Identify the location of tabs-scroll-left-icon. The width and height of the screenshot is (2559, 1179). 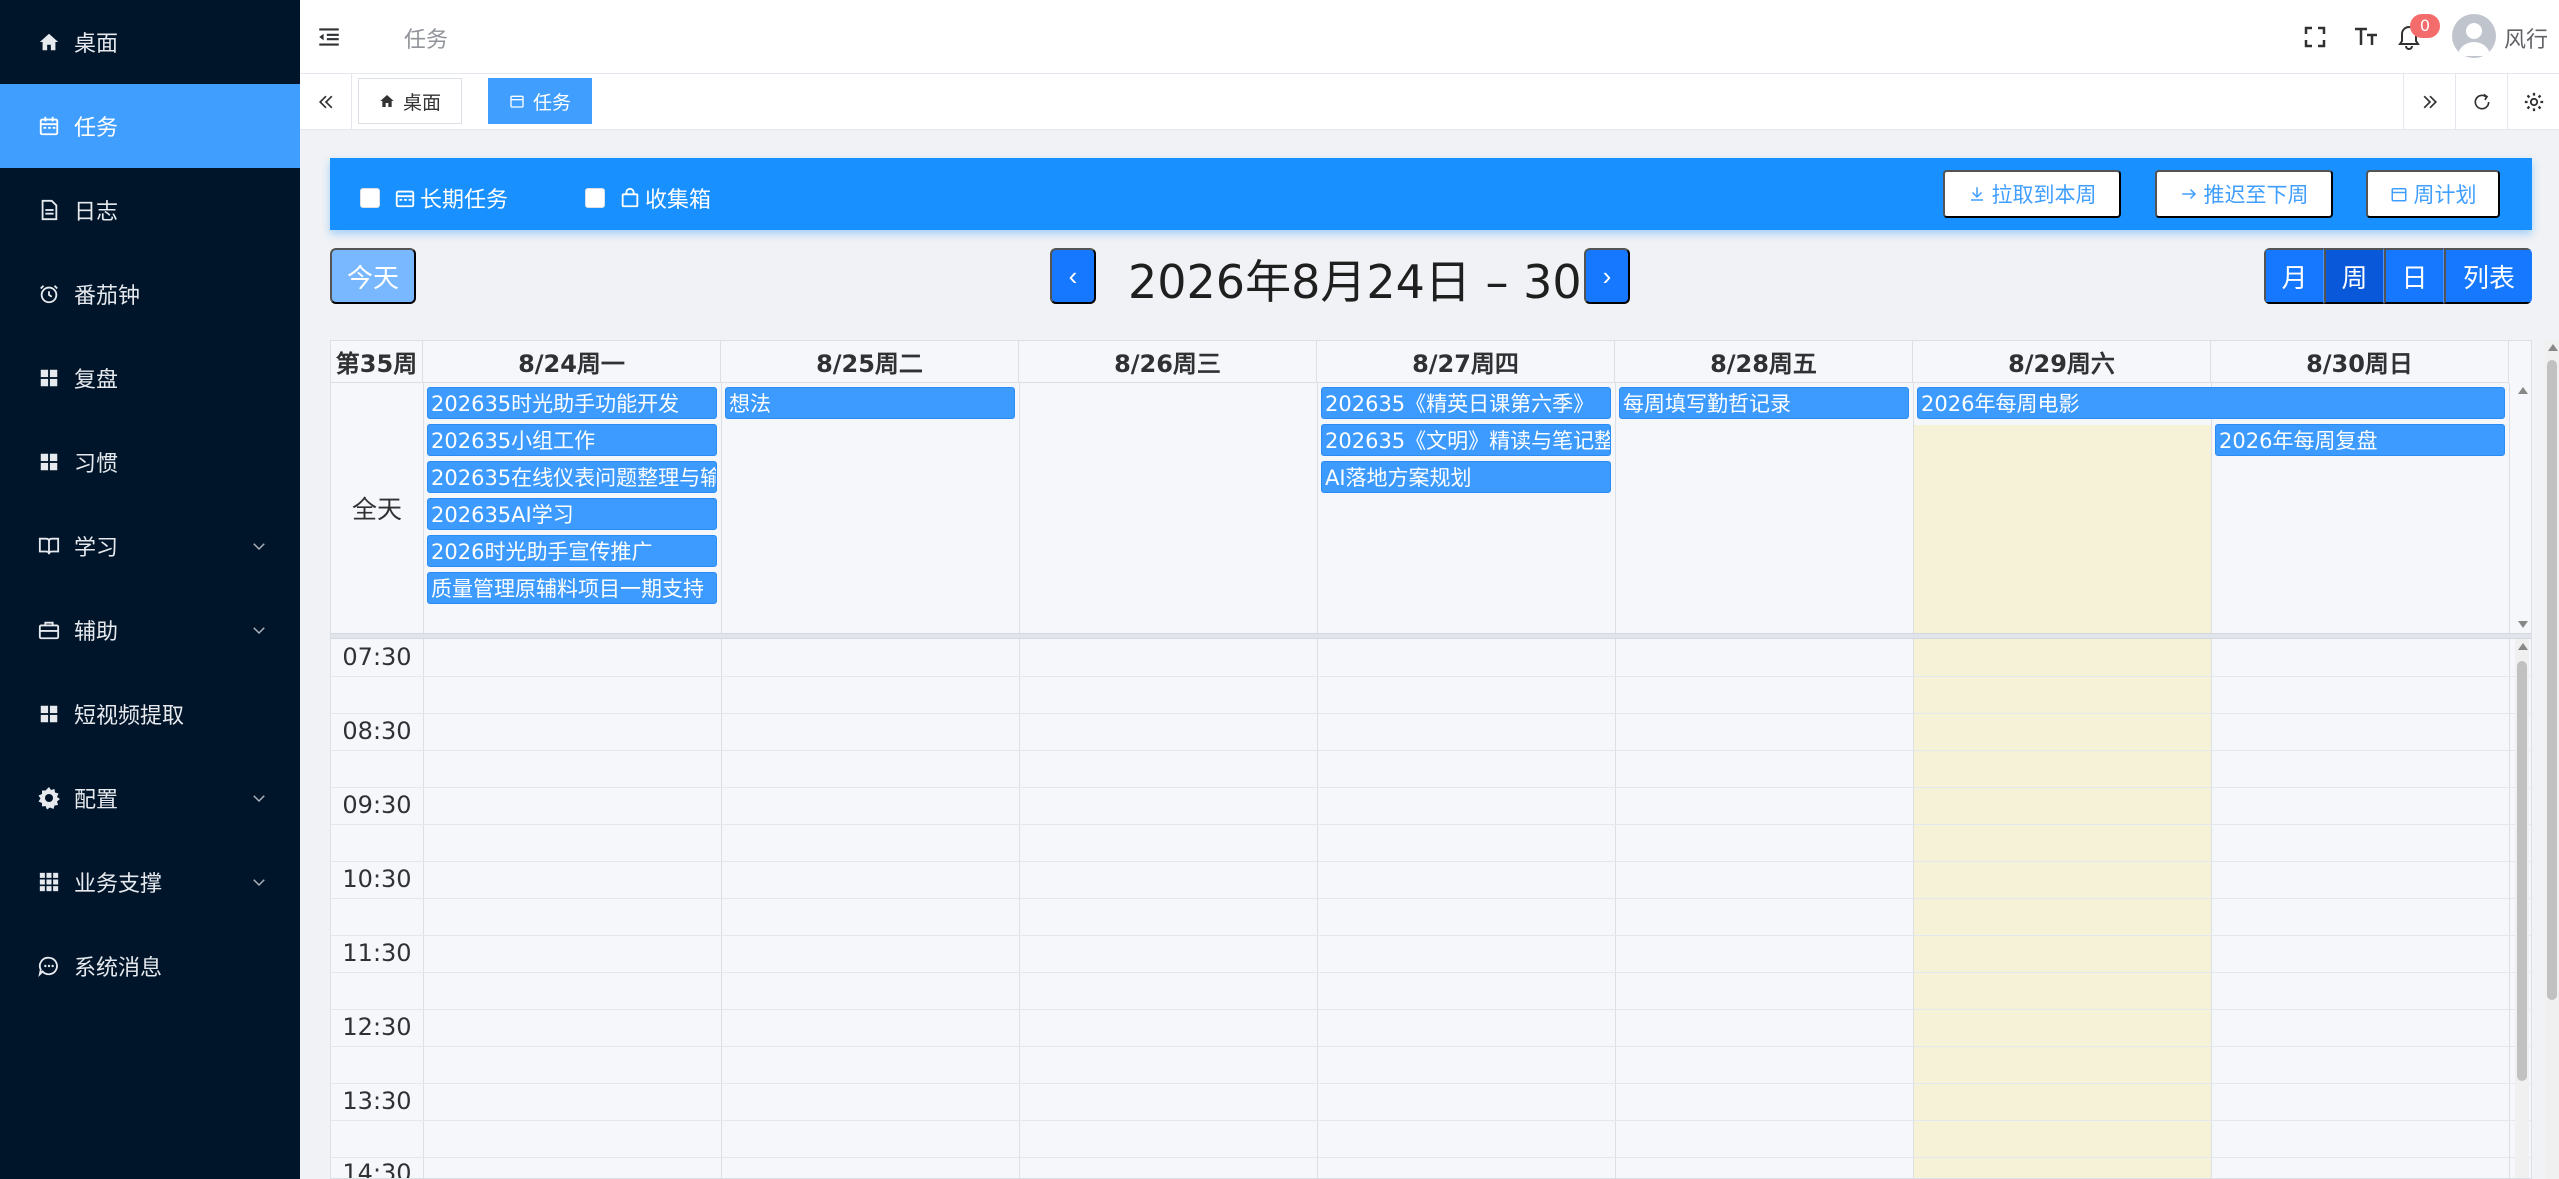
(326, 102).